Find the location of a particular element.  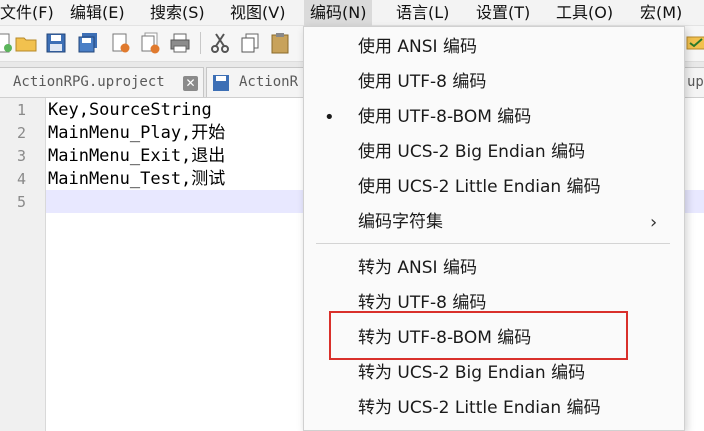

menu-item-convert-ucs2-be: 转为 UCS-2 Big Endian 编码 is located at coordinates (494, 373).